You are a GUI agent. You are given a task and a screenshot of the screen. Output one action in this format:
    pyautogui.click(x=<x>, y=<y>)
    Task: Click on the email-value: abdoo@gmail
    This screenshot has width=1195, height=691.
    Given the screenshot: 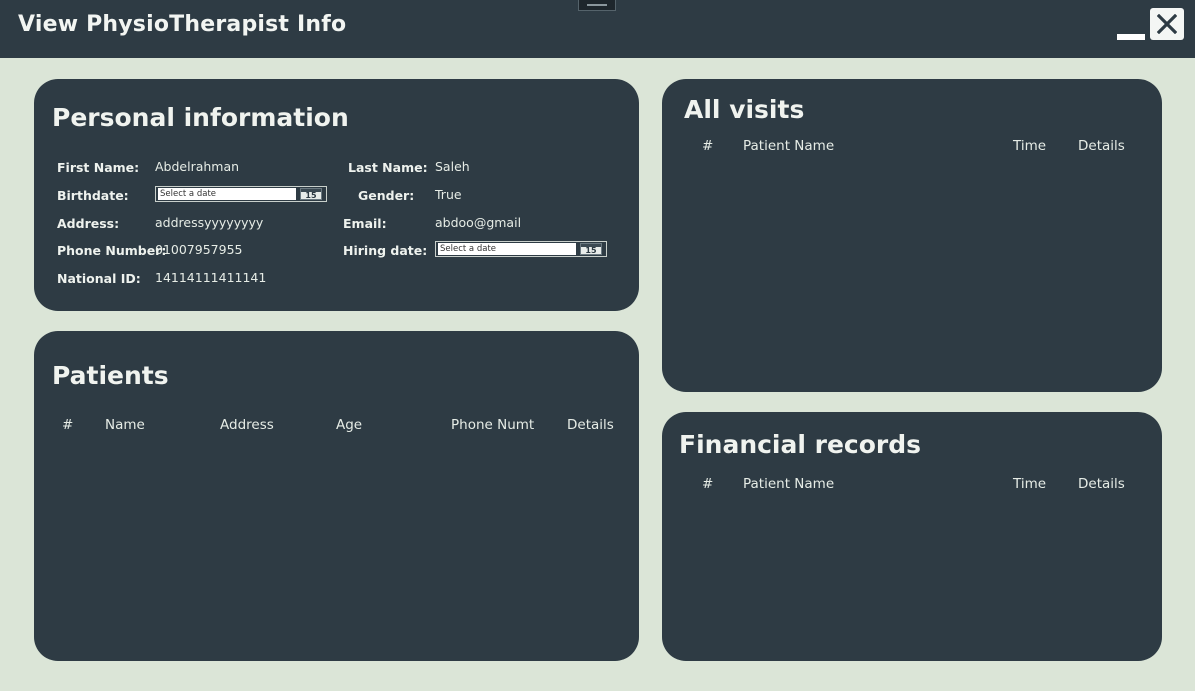 What is the action you would take?
    pyautogui.click(x=478, y=222)
    